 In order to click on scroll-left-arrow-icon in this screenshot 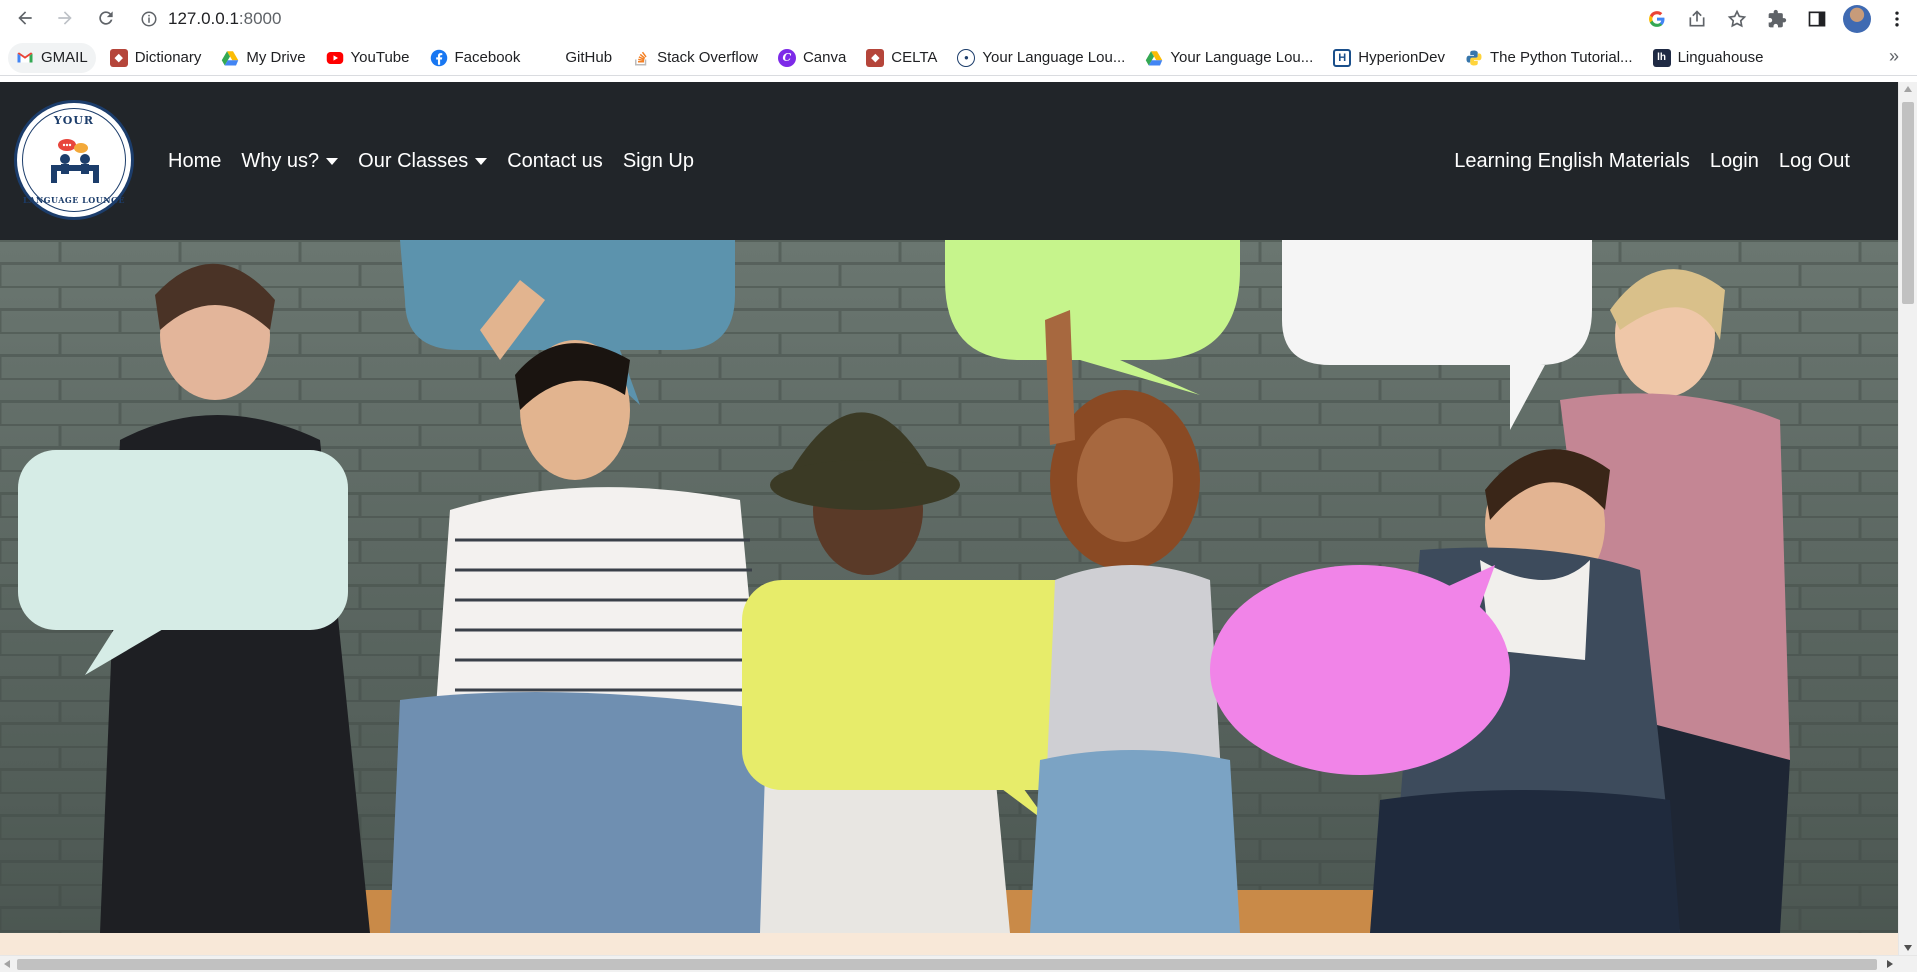, I will do `click(7, 964)`.